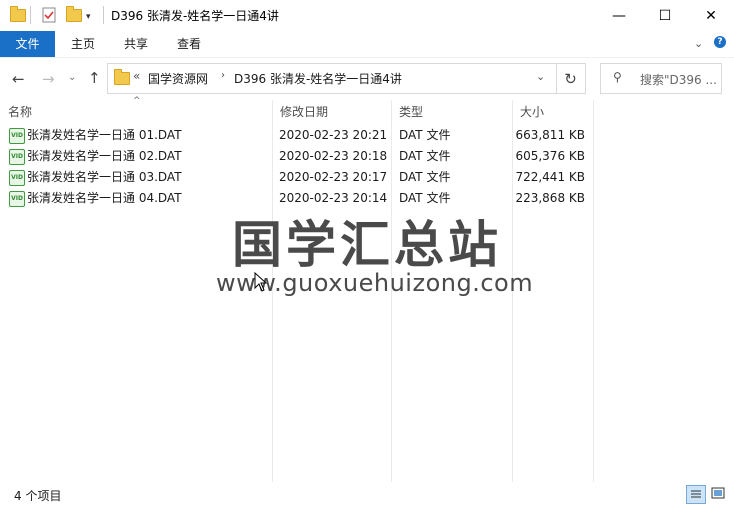  I want to click on new-folder-icon, so click(74, 14).